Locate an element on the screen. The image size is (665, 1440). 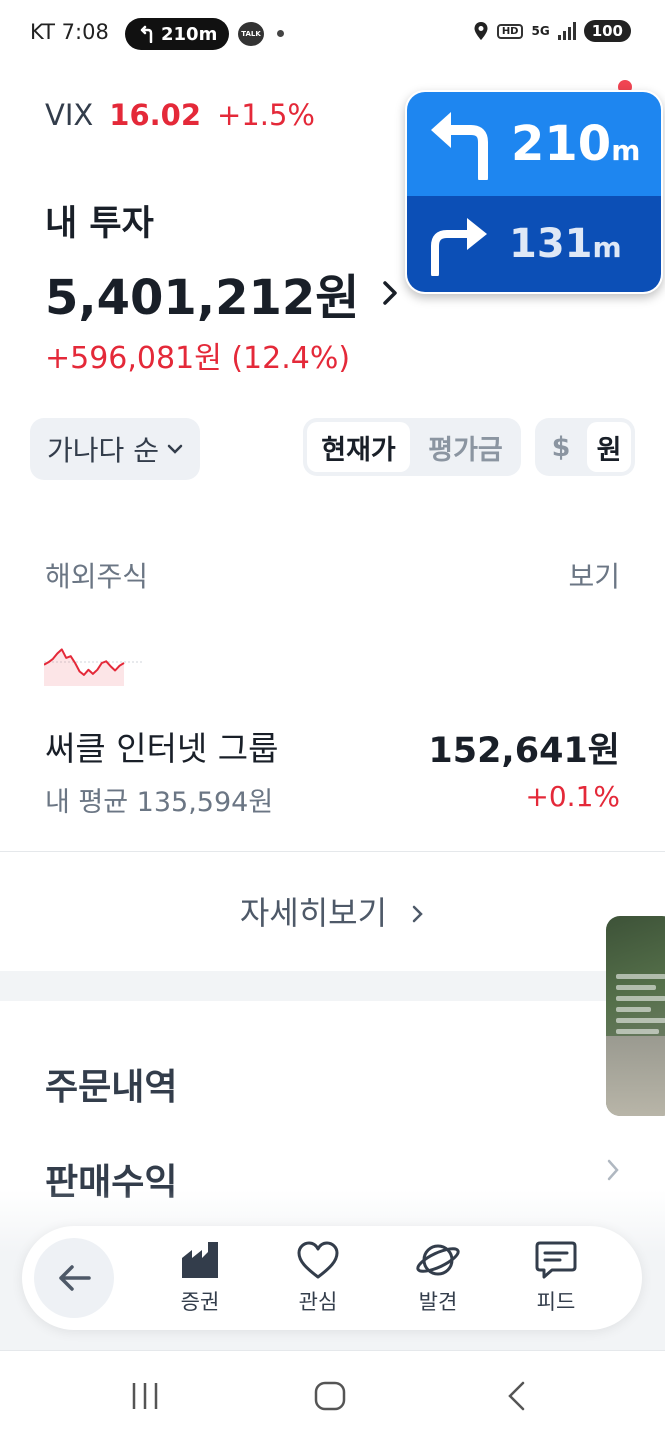
menu-order-history: 주문내역 is located at coordinates (111, 1084).